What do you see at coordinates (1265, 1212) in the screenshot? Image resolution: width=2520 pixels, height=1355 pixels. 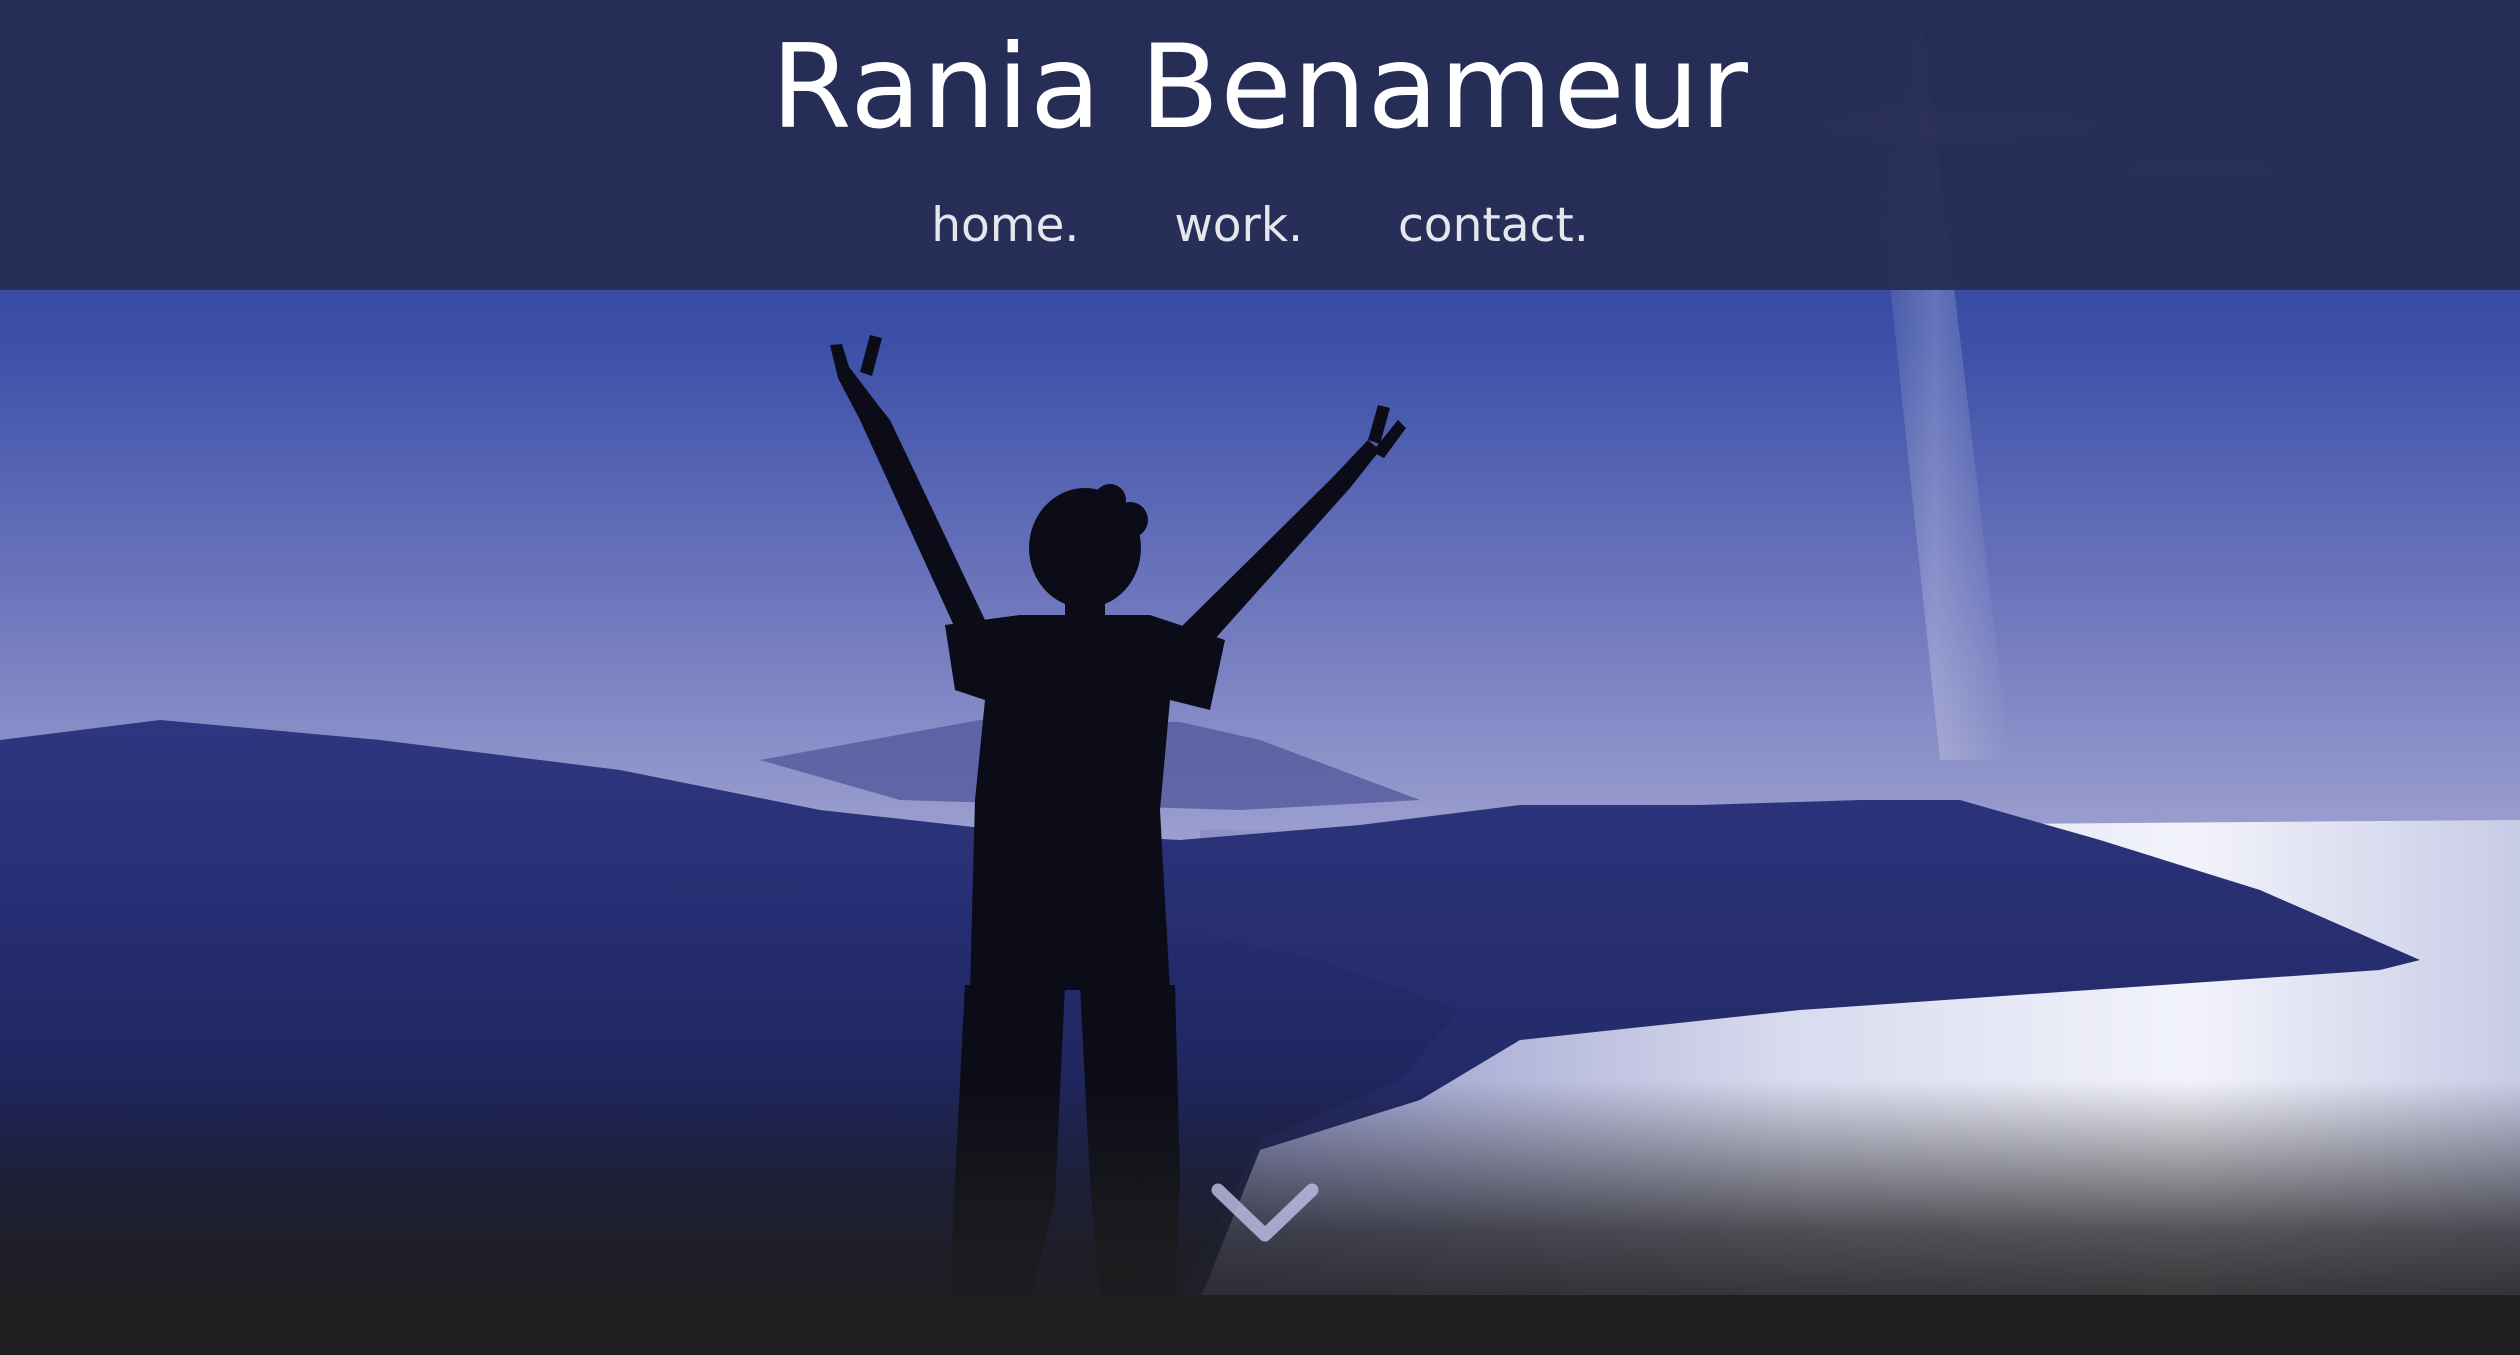 I see `chevron-down-icon` at bounding box center [1265, 1212].